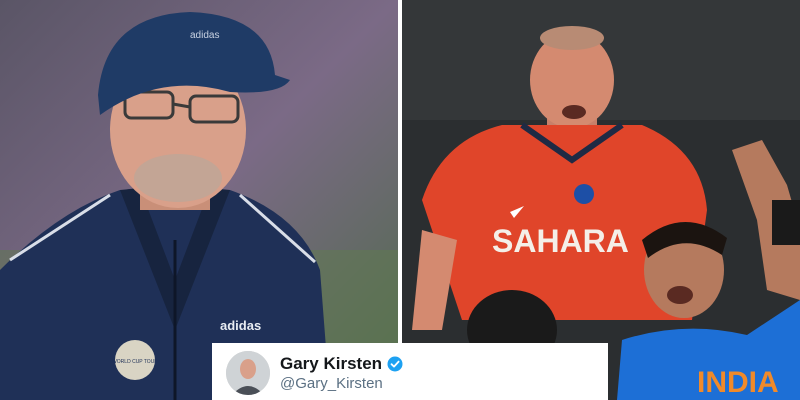 Image resolution: width=800 pixels, height=400 pixels. I want to click on tweet-name-row: Gary Kirsten, so click(341, 364).